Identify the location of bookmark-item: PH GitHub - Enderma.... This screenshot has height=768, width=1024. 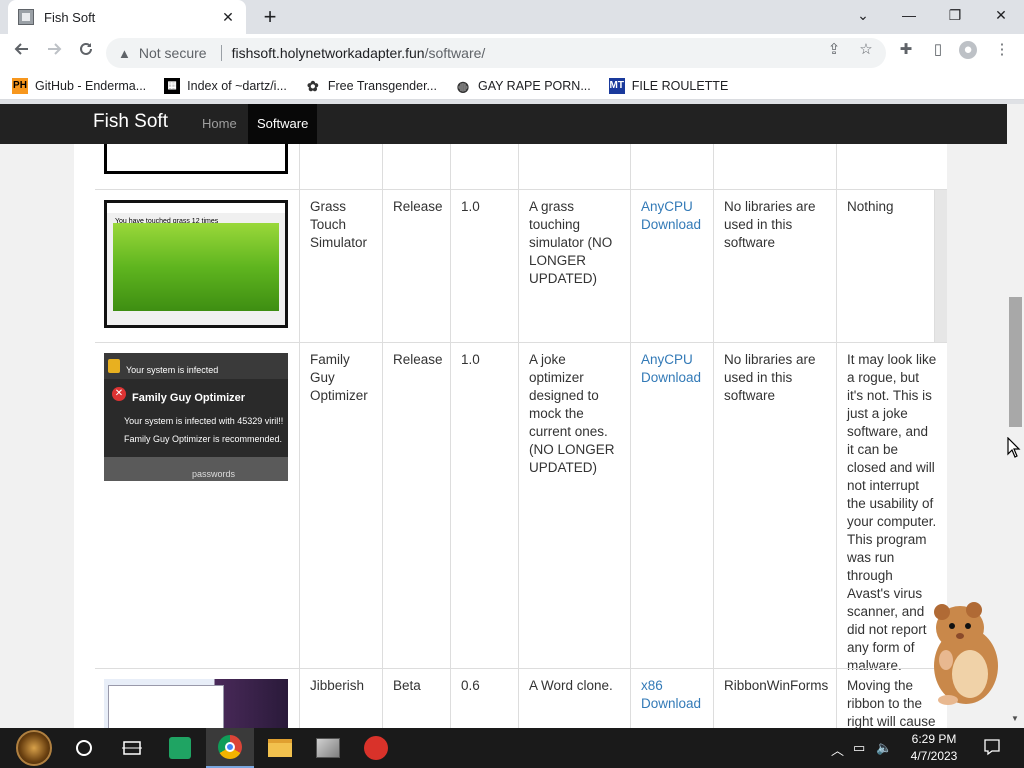
(79, 85).